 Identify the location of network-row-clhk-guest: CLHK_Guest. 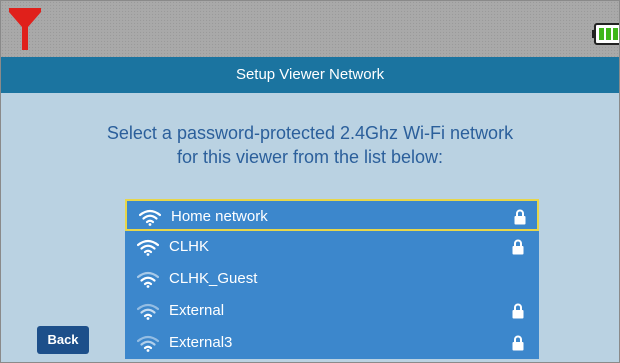
(332, 279).